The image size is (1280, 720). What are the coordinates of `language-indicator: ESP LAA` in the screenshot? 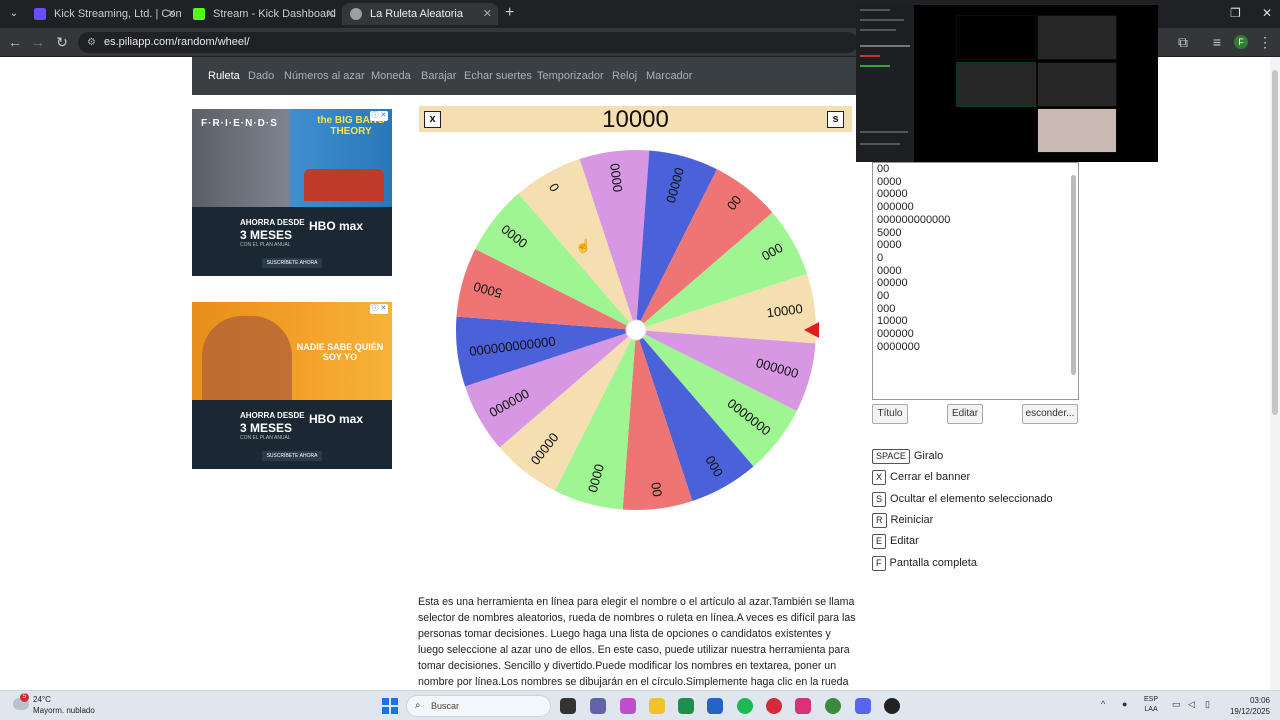 It's located at (1151, 705).